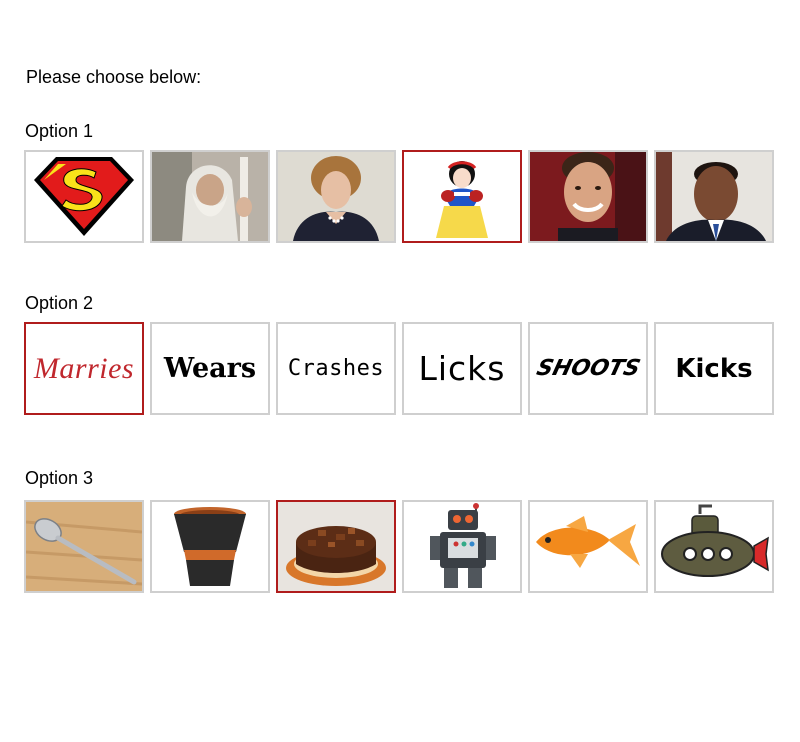  I want to click on option-2-choice-shoots: SHOOTS, so click(588, 368).